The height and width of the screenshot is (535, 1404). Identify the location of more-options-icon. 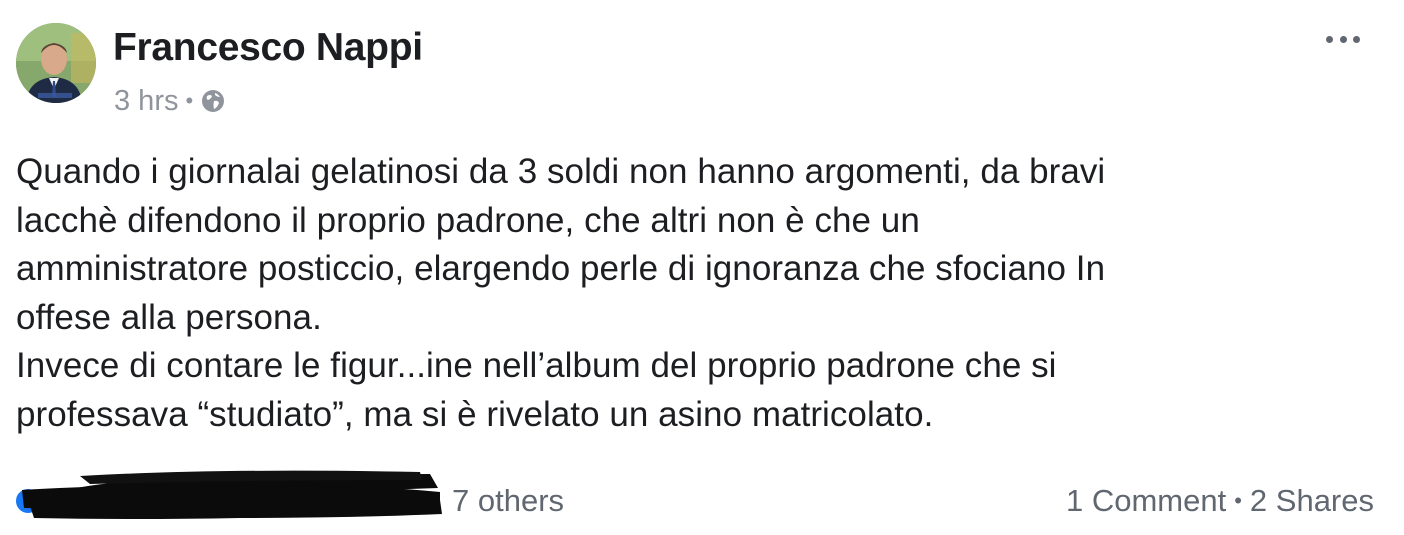
(1343, 39).